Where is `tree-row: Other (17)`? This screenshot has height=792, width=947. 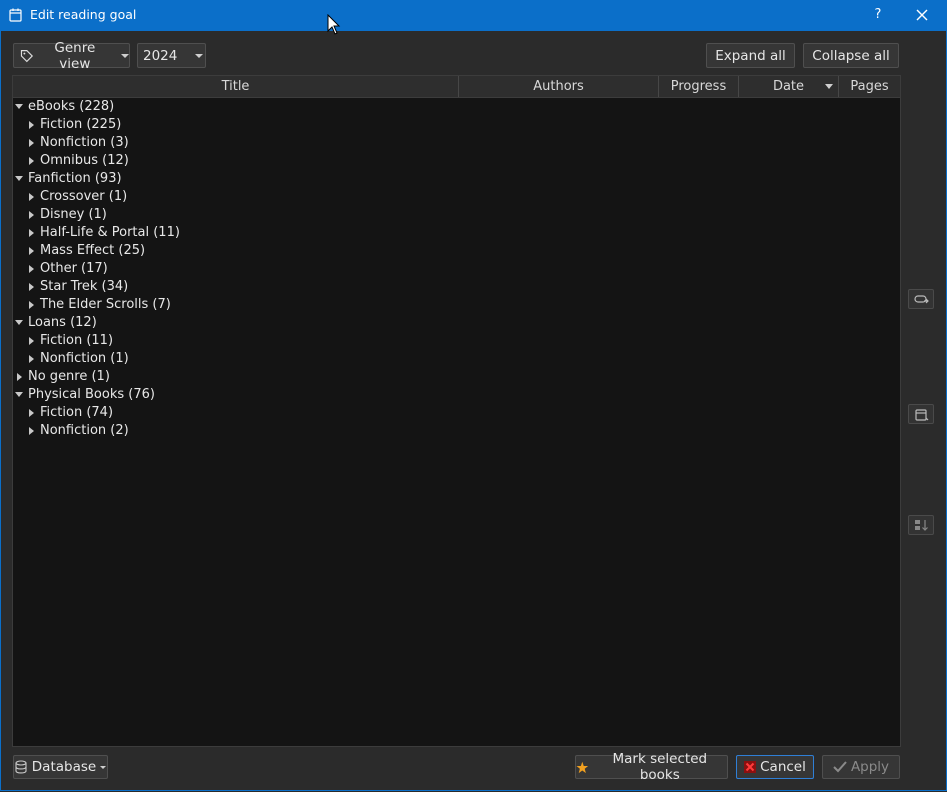
tree-row: Other (17) is located at coordinates (456, 269).